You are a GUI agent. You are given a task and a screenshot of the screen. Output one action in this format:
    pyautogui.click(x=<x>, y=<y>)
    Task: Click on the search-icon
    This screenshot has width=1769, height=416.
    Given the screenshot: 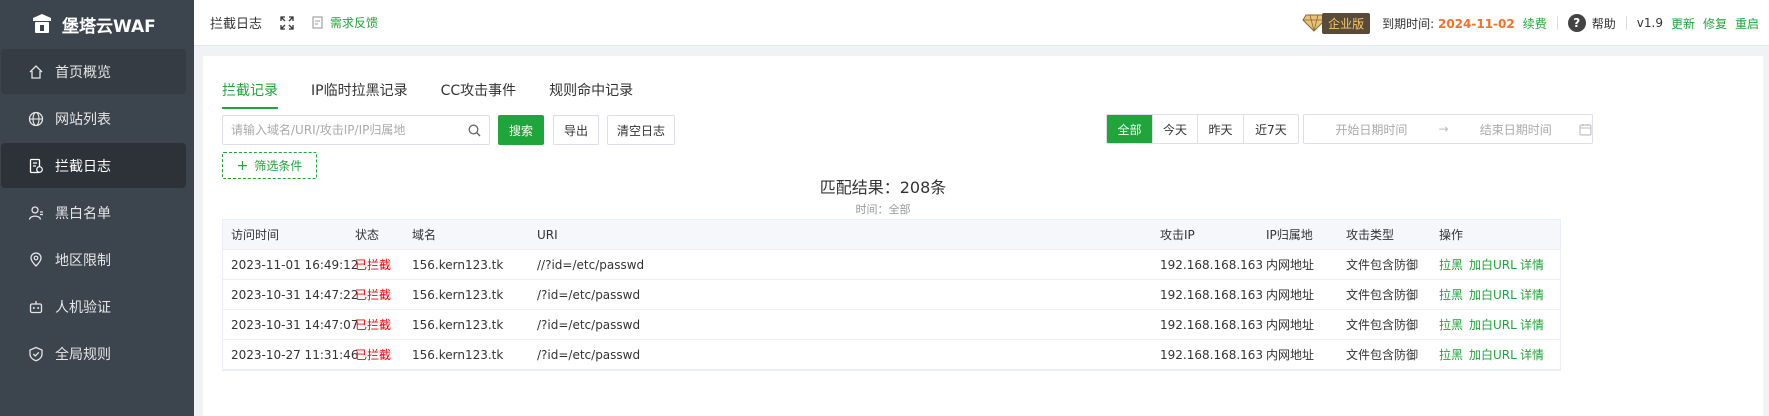 What is the action you would take?
    pyautogui.click(x=474, y=130)
    